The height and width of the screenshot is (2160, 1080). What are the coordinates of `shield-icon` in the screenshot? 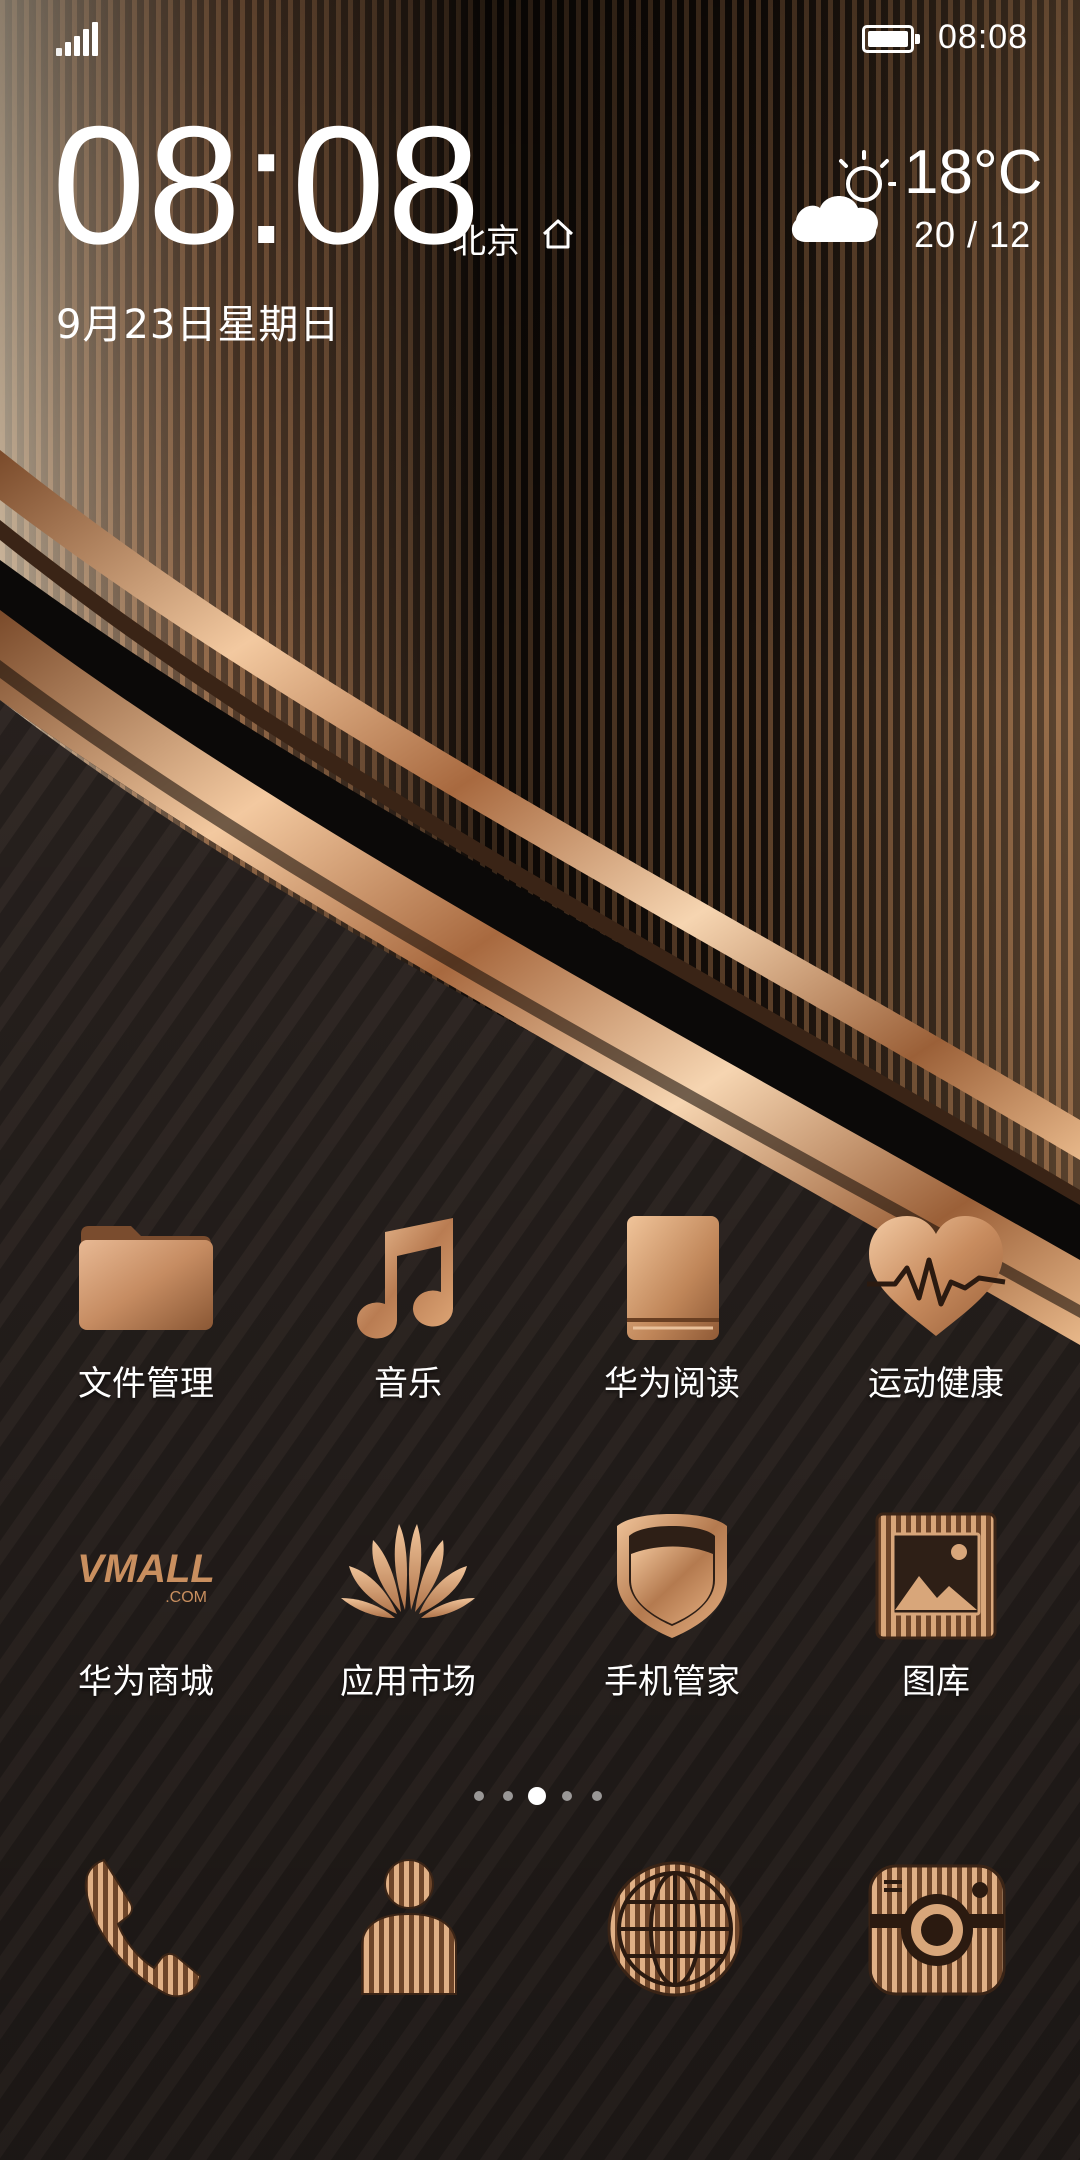 It's located at (672, 1576).